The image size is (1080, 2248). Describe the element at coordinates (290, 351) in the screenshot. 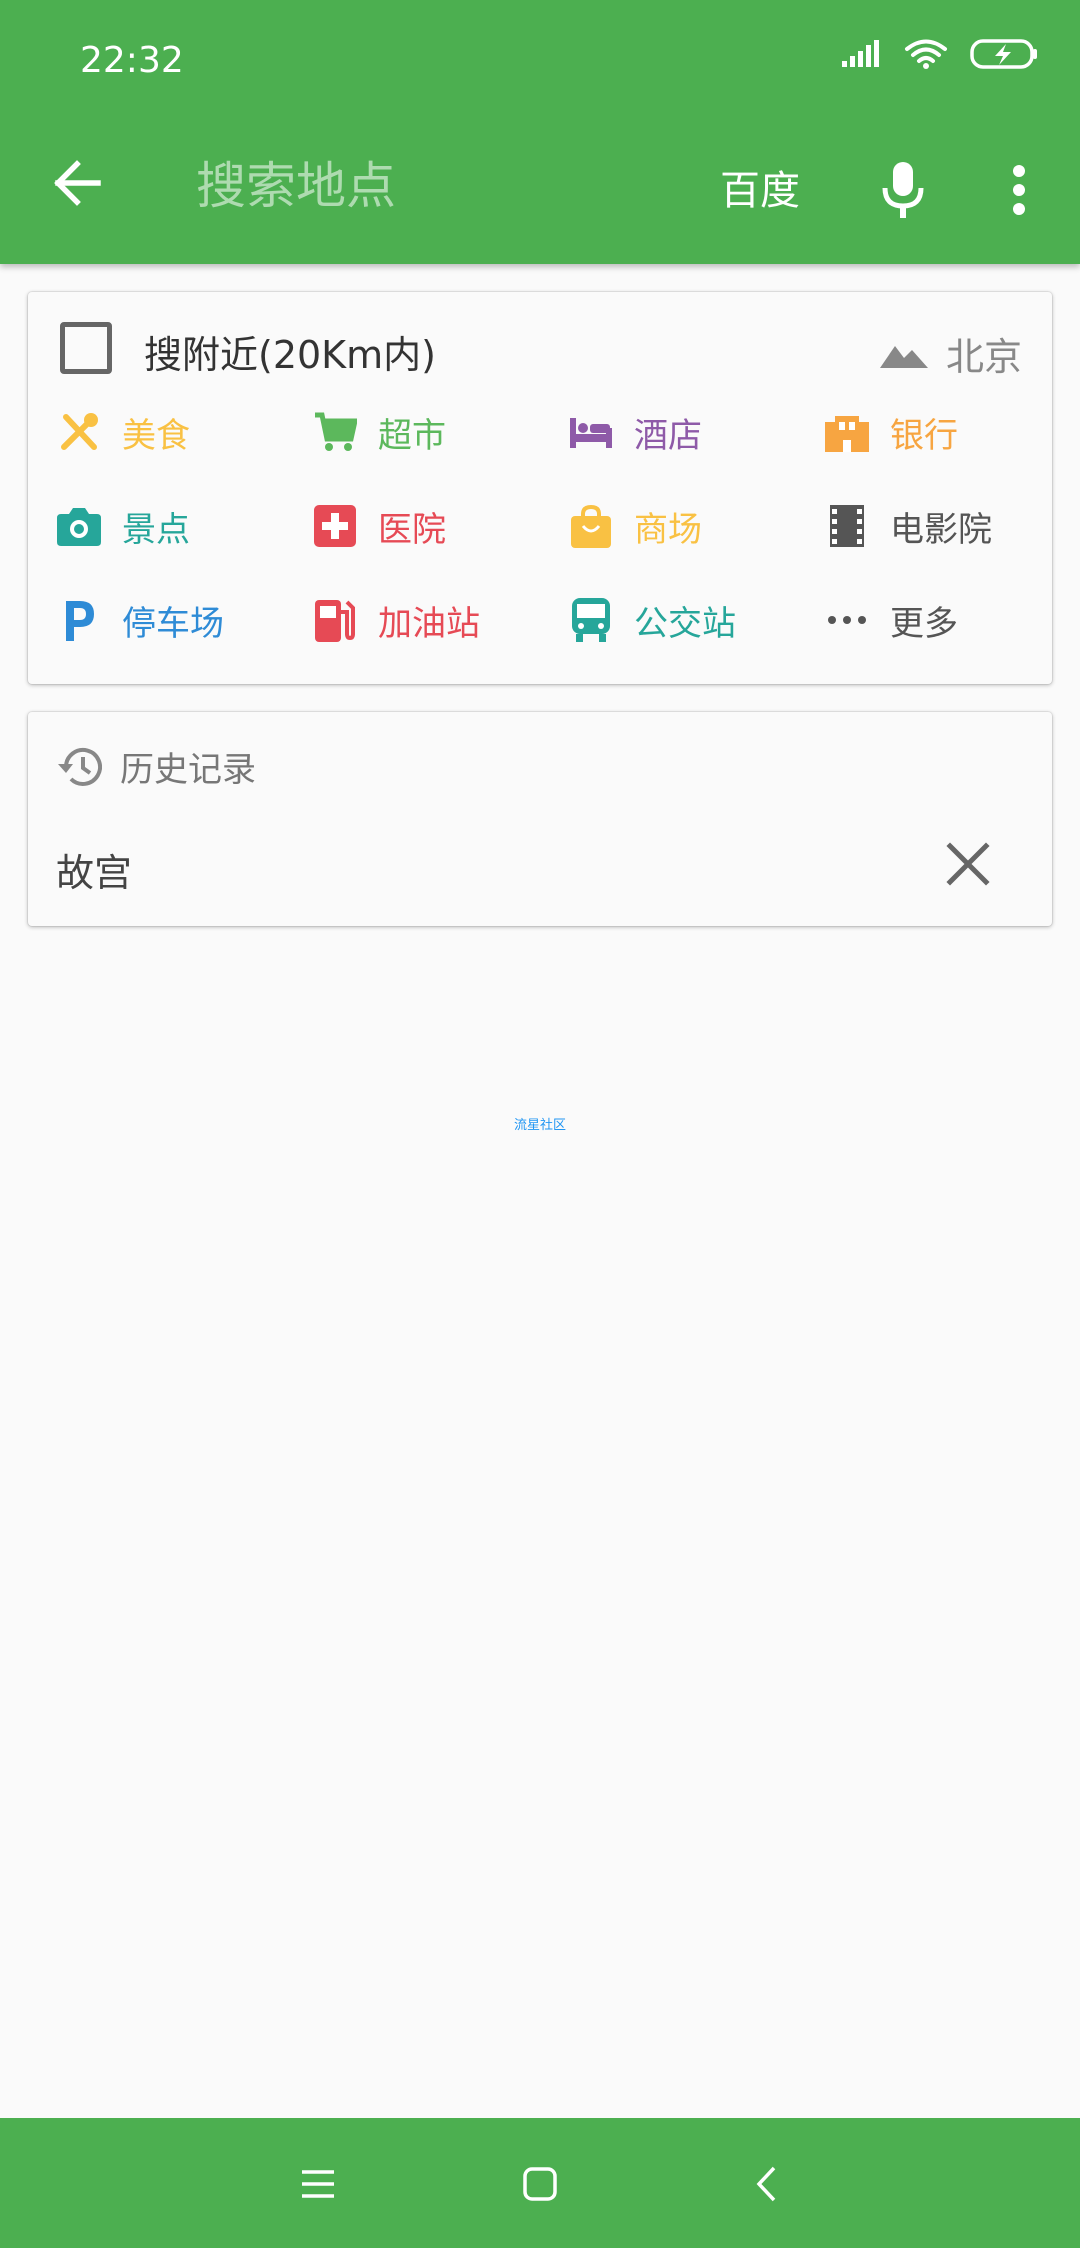

I see `nearby-label: 搜附近(20Km内)` at that location.